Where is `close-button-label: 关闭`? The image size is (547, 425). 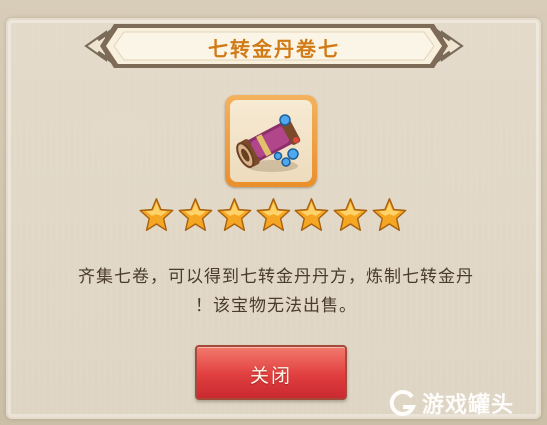 close-button-label: 关闭 is located at coordinates (270, 376).